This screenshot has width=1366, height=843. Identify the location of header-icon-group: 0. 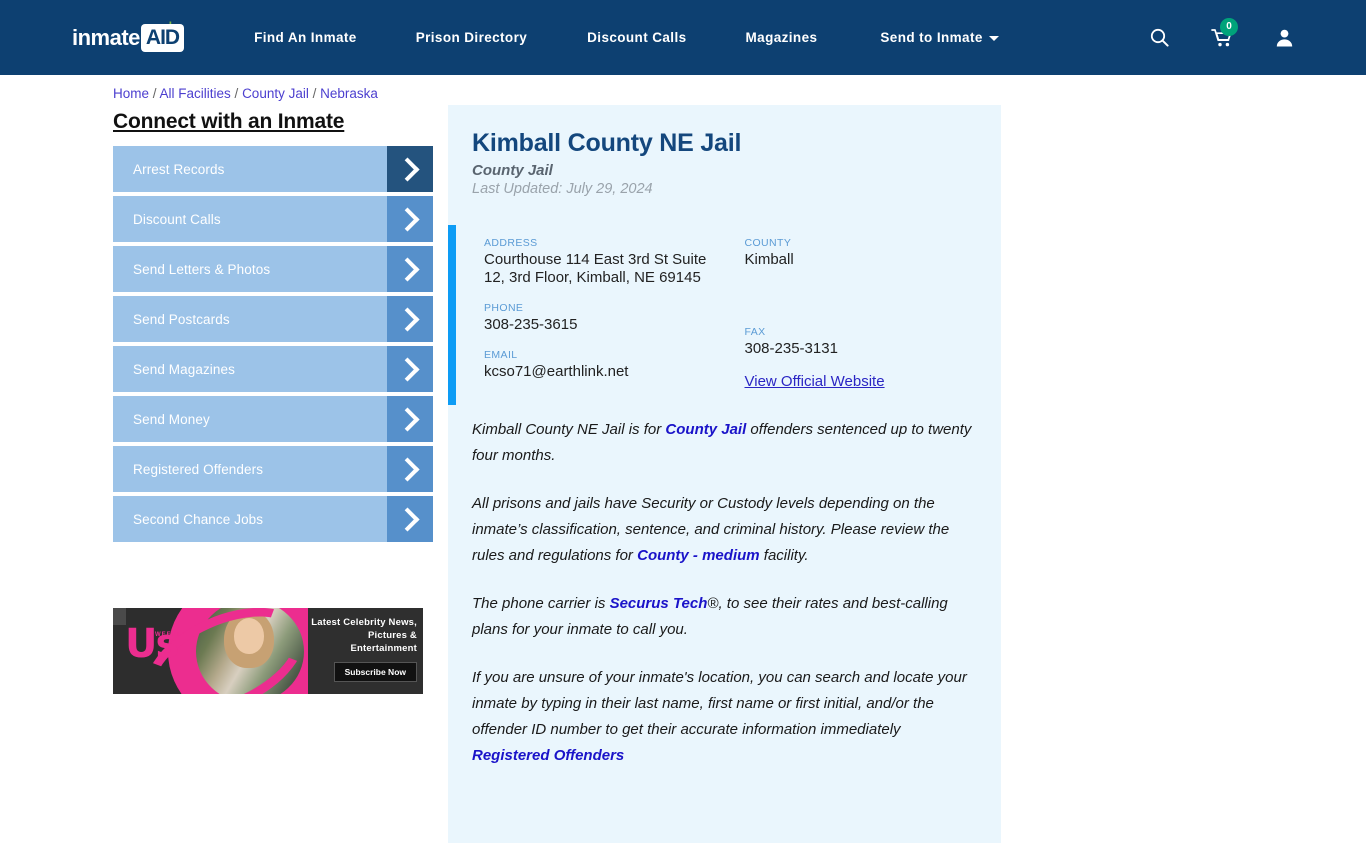
(1222, 32).